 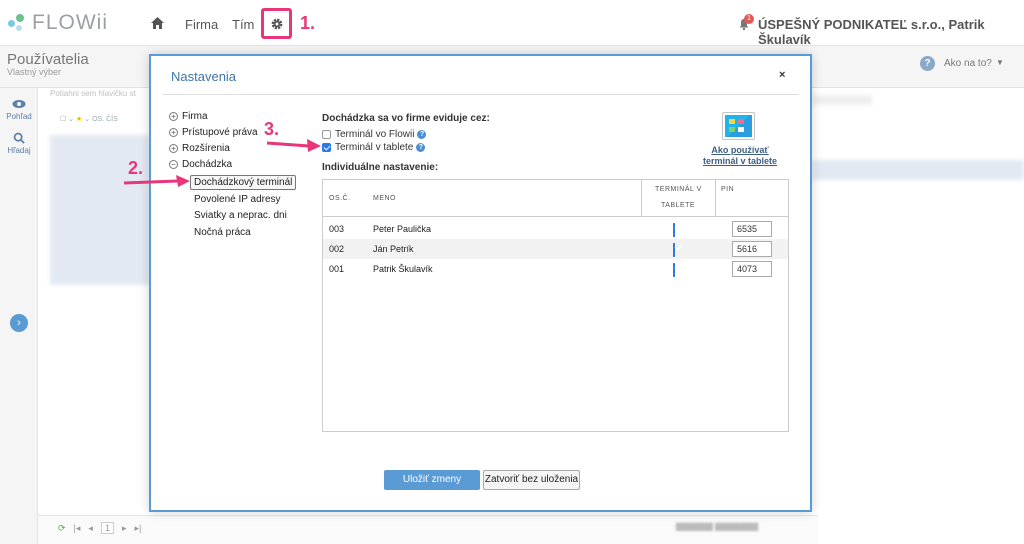 What do you see at coordinates (19, 23) in the screenshot?
I see `logo-mark-icon` at bounding box center [19, 23].